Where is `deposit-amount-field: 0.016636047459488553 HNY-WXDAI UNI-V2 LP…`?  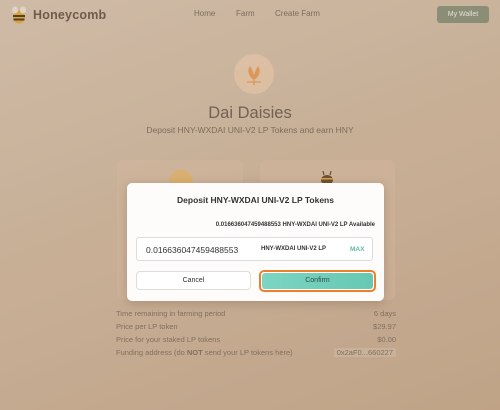 deposit-amount-field: 0.016636047459488553 HNY-WXDAI UNI-V2 LP… is located at coordinates (254, 249).